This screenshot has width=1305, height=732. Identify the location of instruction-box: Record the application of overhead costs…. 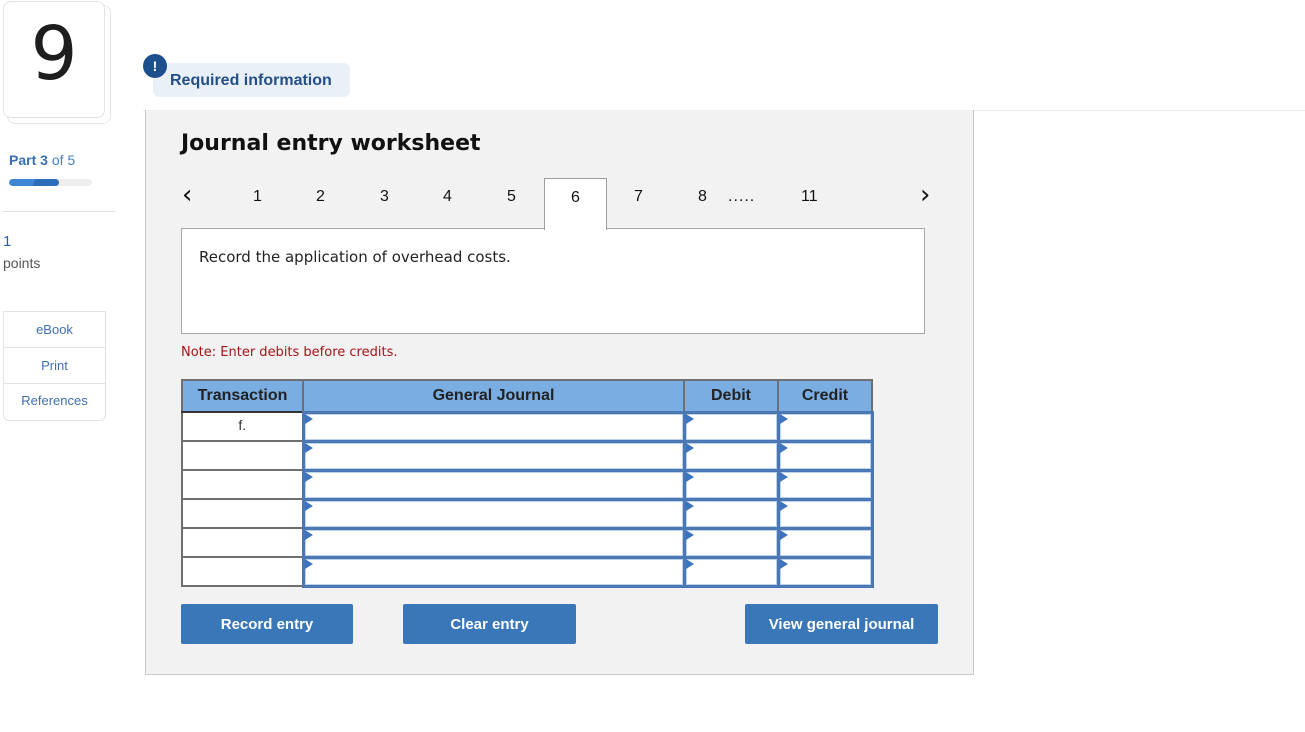
(553, 281).